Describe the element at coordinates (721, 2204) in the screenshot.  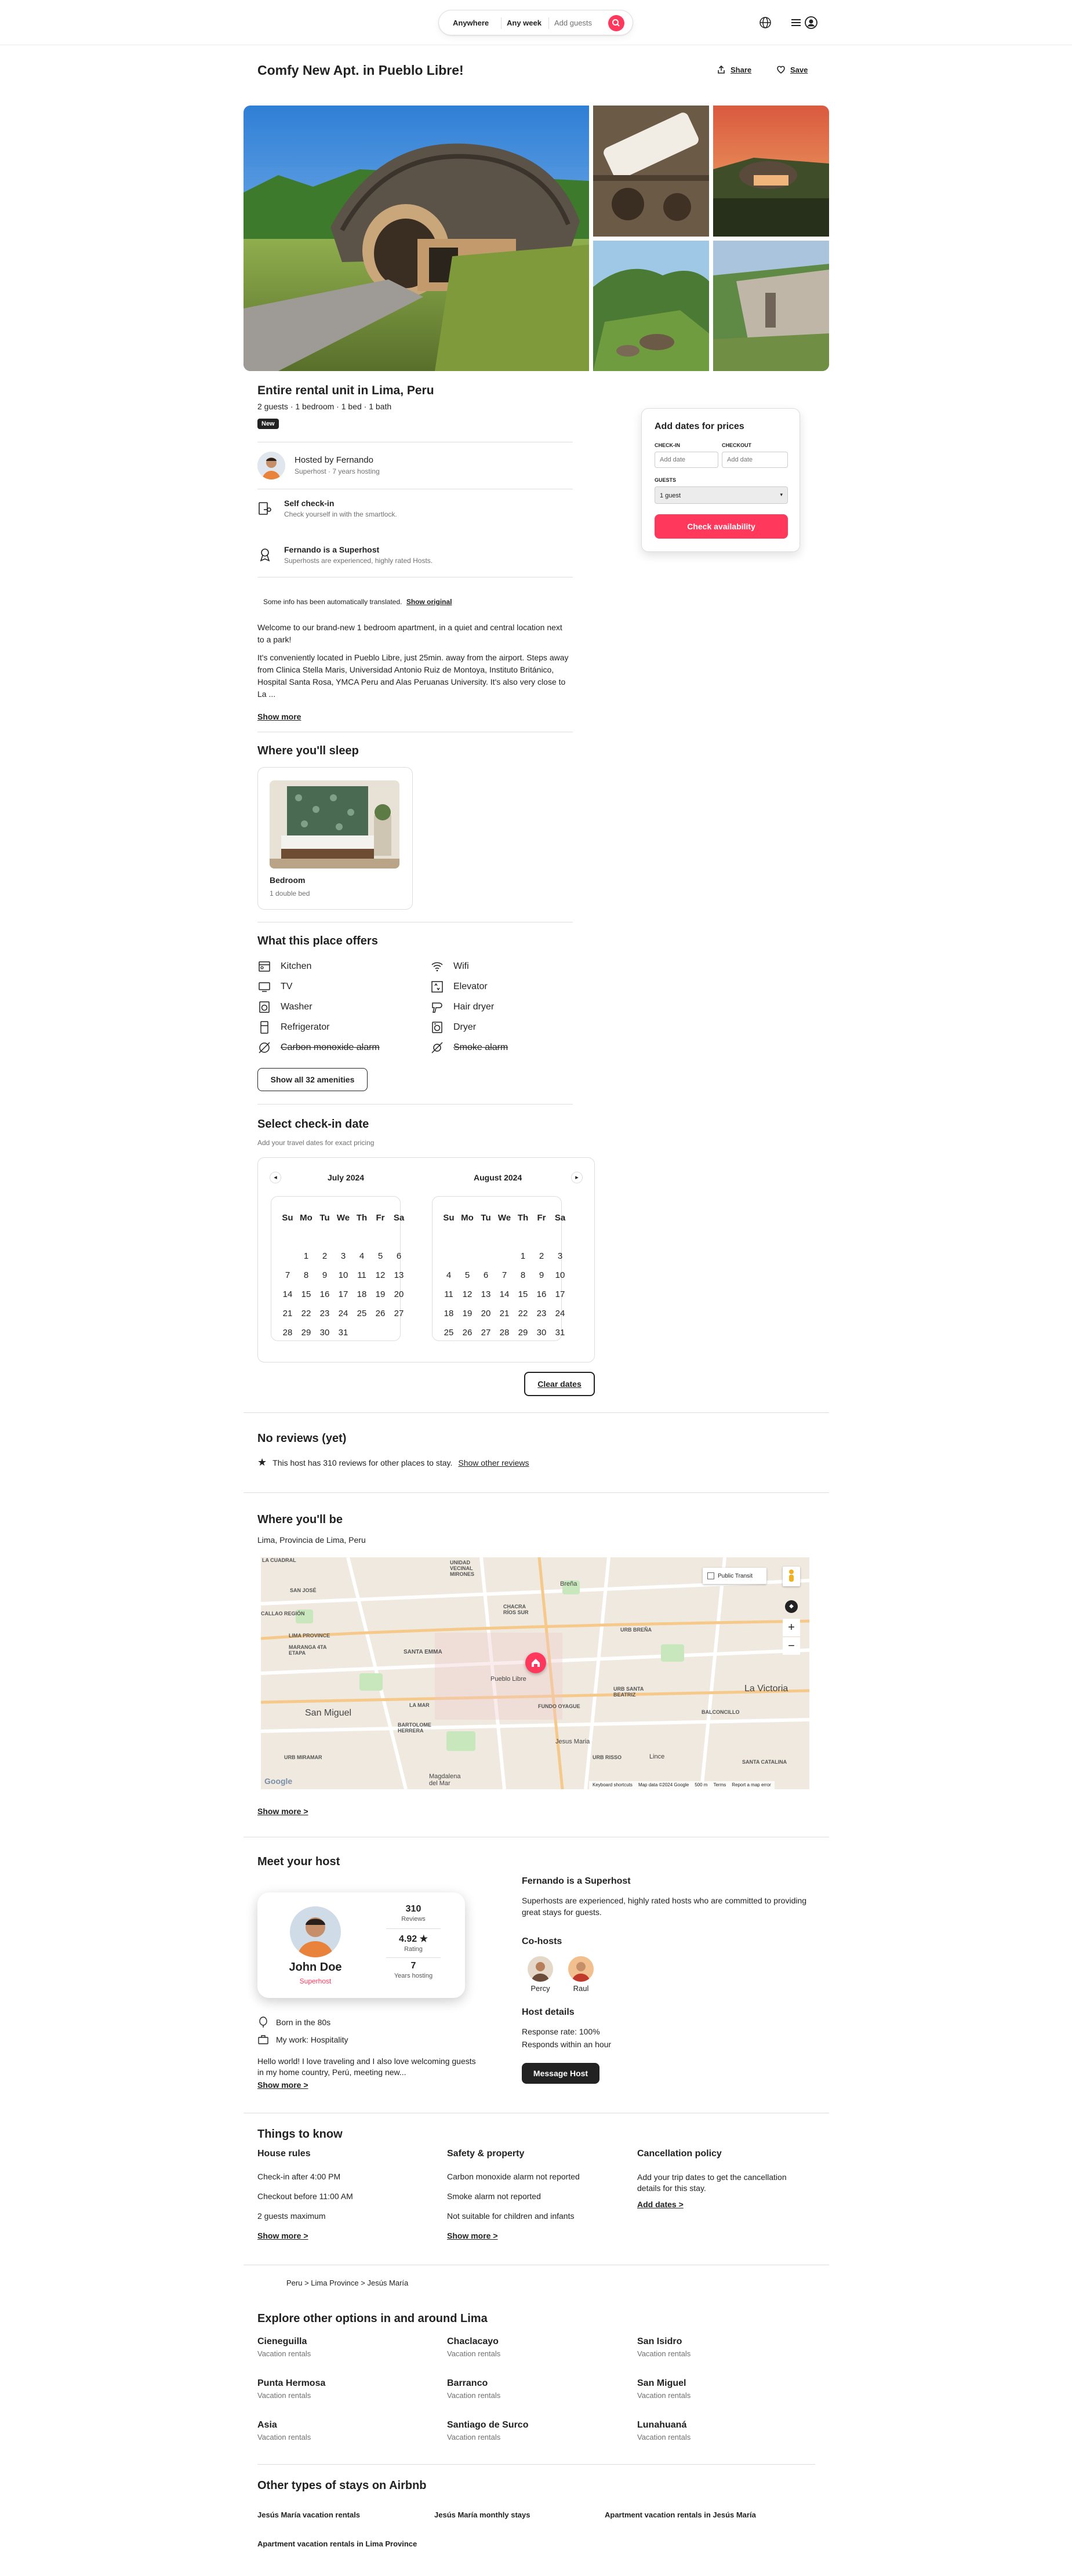
I see `add-dates-link: Add dates >` at that location.